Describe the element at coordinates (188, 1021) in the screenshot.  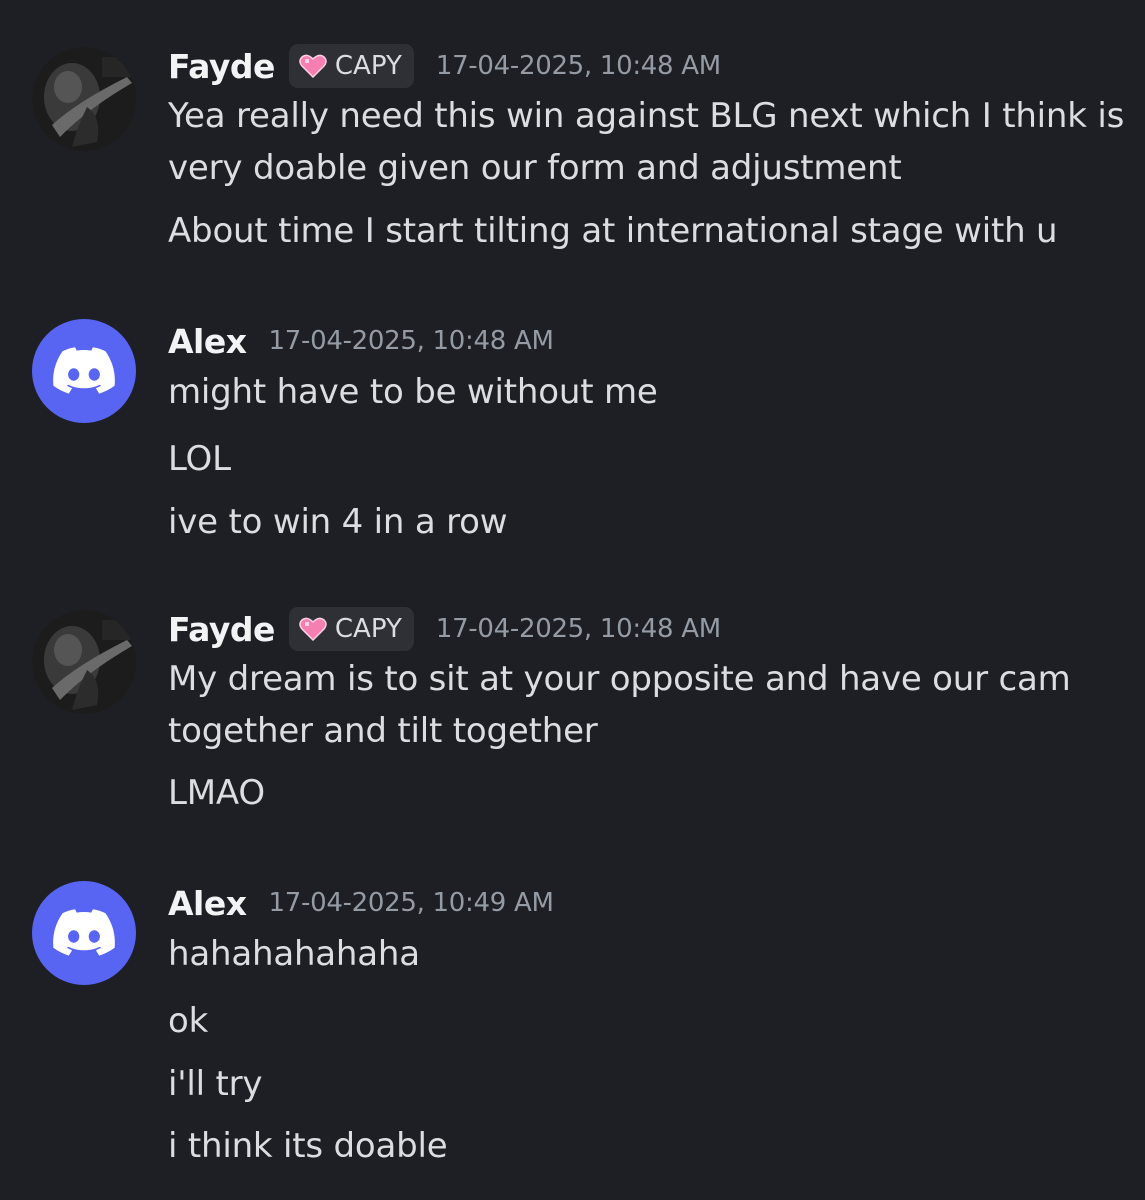
I see `message-text: ok` at that location.